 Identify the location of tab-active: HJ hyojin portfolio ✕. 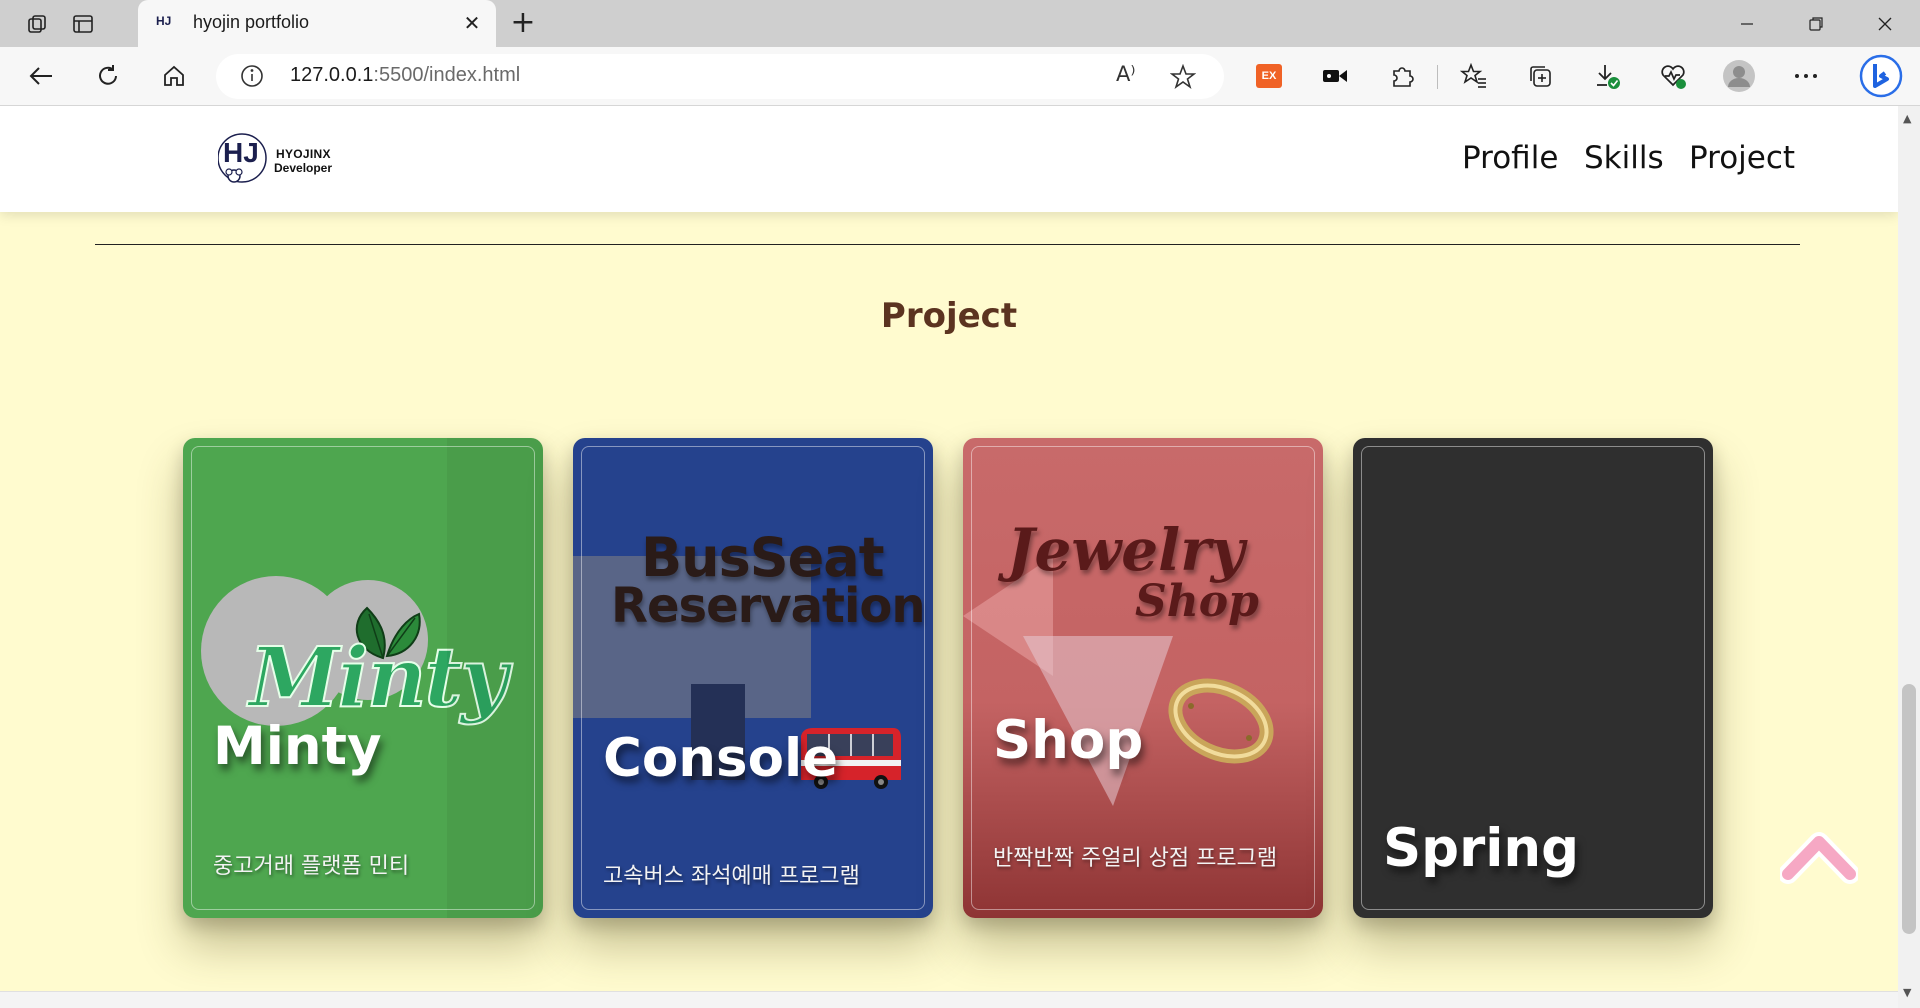
(317, 23).